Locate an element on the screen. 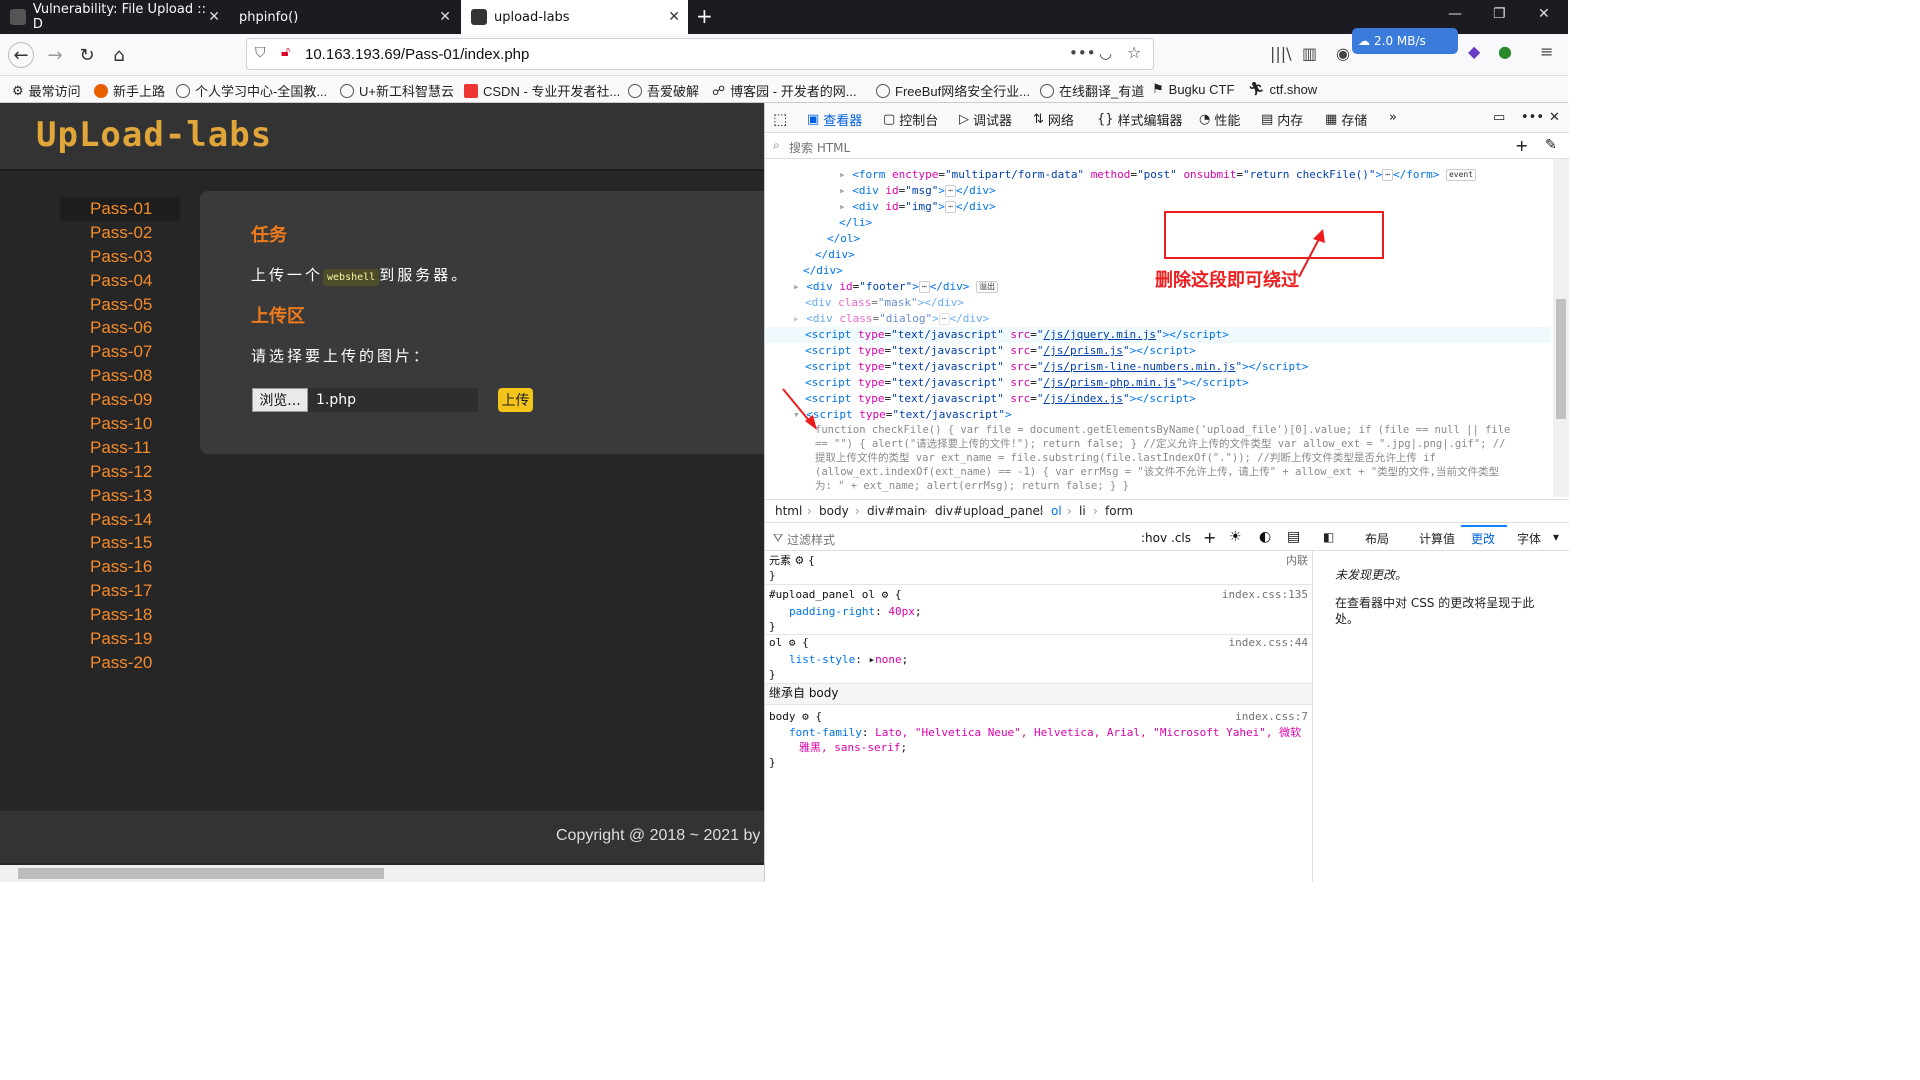  breadcrumb-item: div#main is located at coordinates (896, 511).